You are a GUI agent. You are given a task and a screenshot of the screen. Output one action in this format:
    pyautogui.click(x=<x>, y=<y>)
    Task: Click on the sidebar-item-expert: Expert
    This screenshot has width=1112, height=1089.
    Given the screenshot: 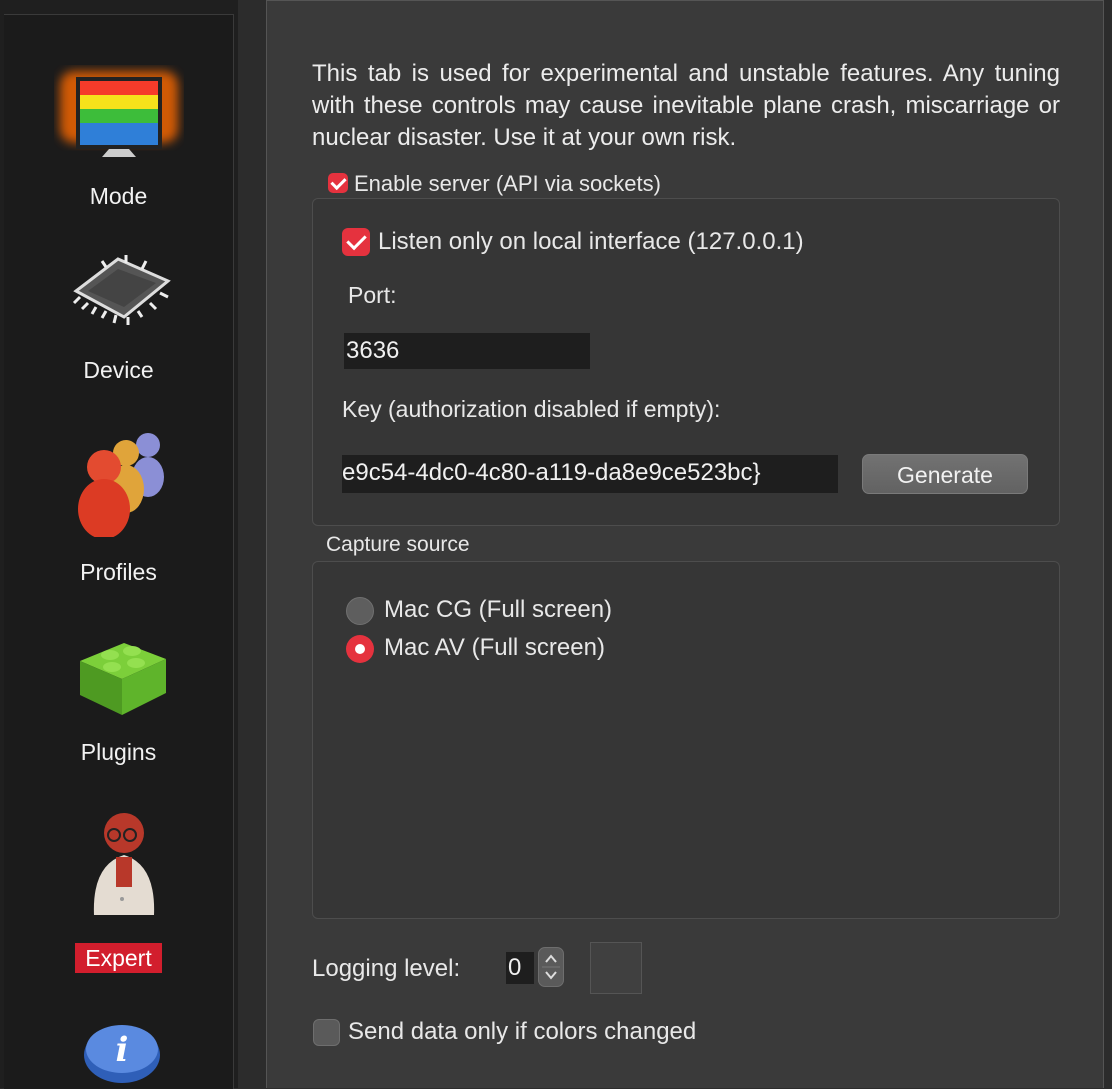 What is the action you would take?
    pyautogui.click(x=118, y=890)
    